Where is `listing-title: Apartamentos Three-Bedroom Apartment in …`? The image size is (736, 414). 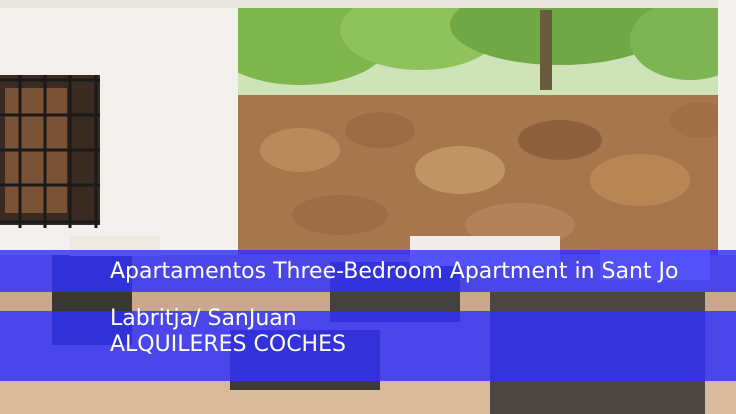 listing-title: Apartamentos Three-Bedroom Apartment in … is located at coordinates (423, 272).